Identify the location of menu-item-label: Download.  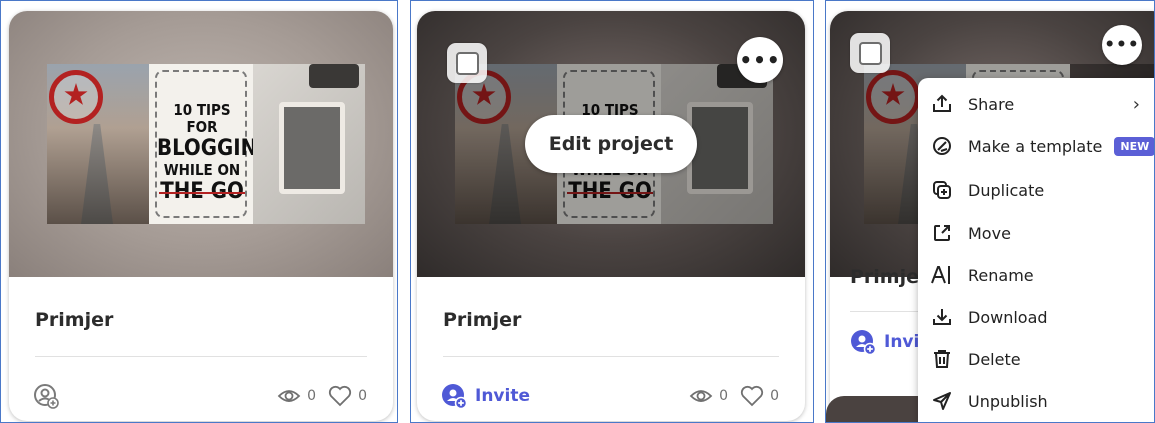
(1008, 317).